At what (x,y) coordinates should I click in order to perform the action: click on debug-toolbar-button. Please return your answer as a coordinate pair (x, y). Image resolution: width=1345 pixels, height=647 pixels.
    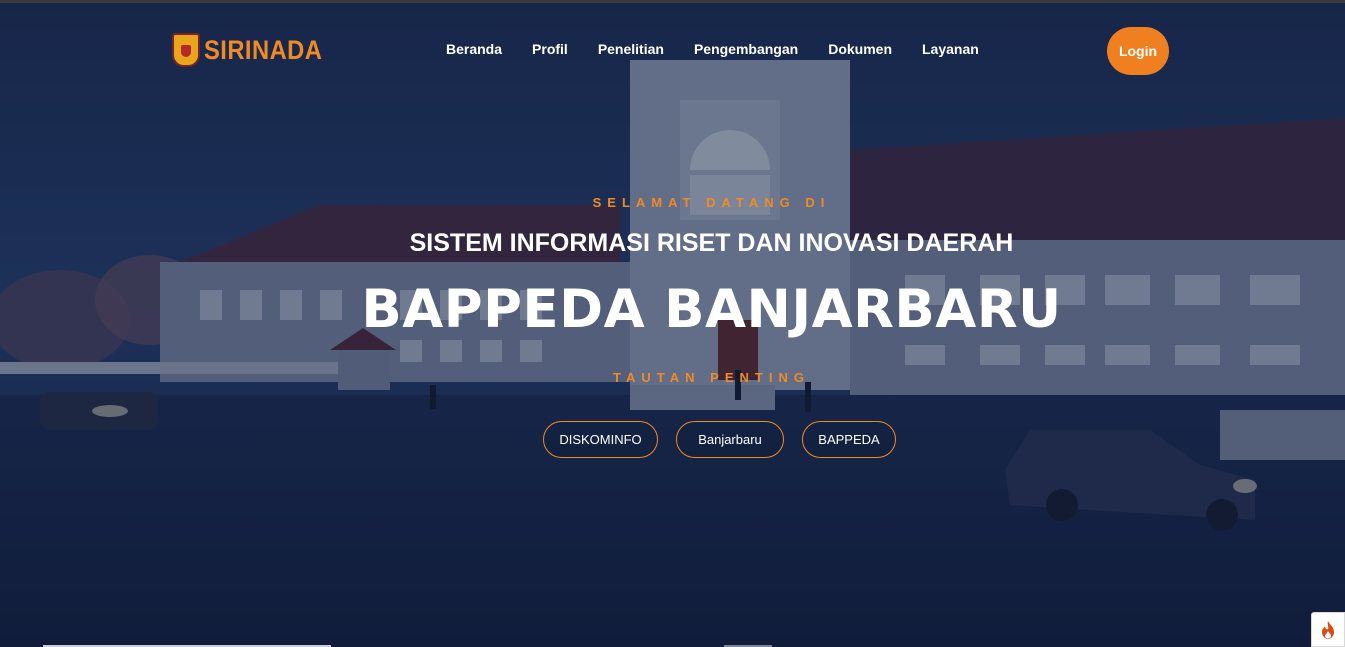
    Looking at the image, I should click on (1328, 629).